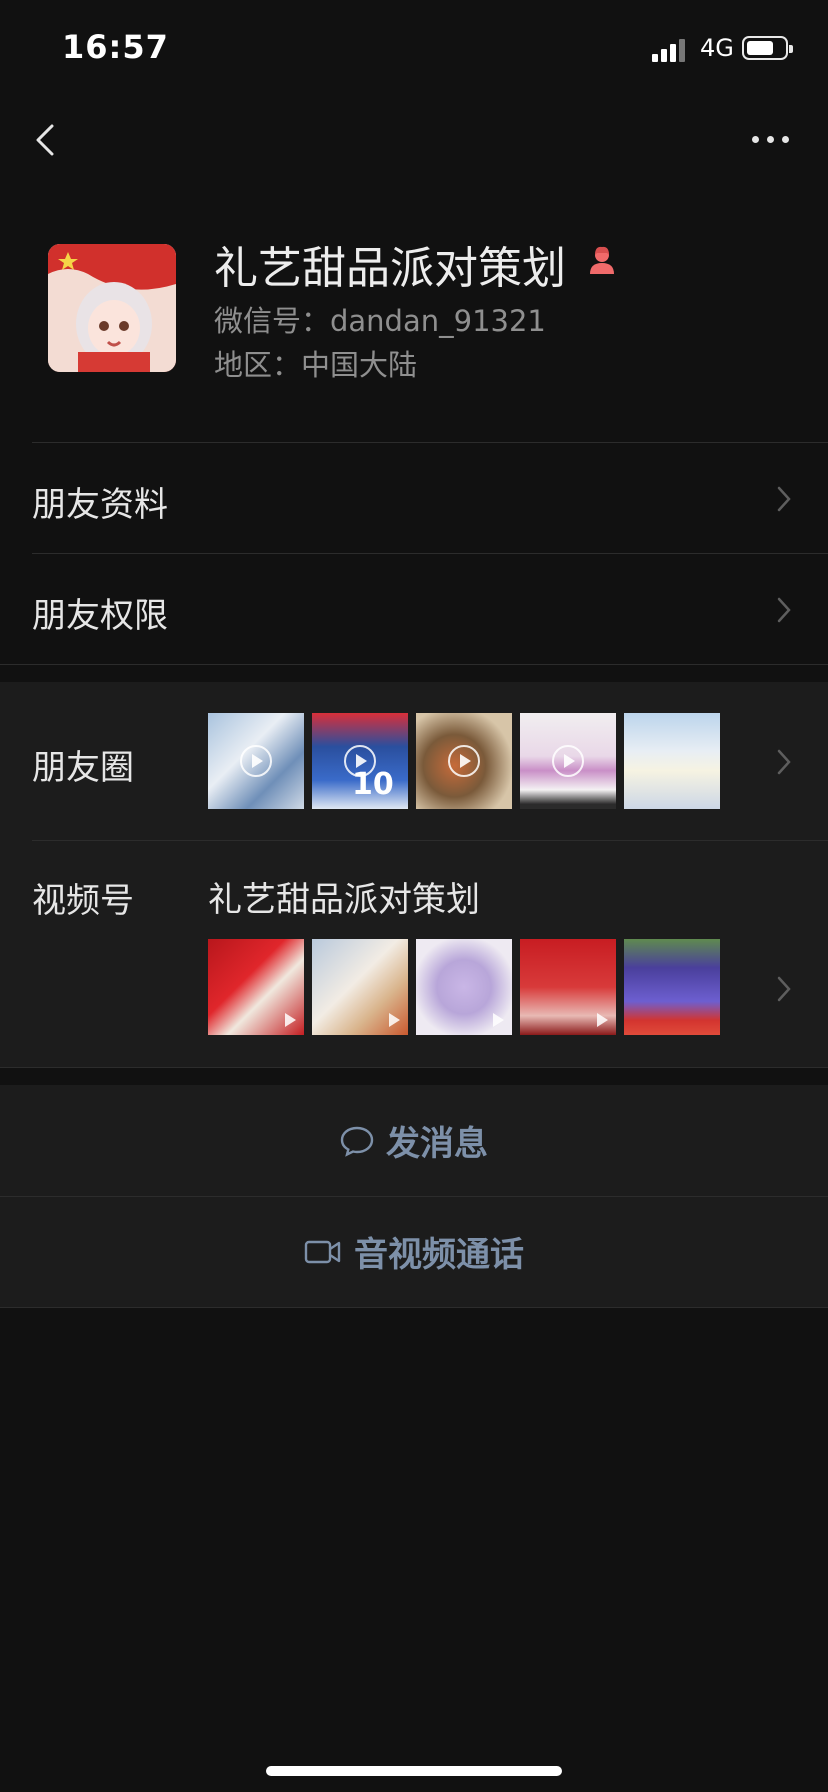 The image size is (828, 1792). I want to click on channels-label: 视频号, so click(83, 901).